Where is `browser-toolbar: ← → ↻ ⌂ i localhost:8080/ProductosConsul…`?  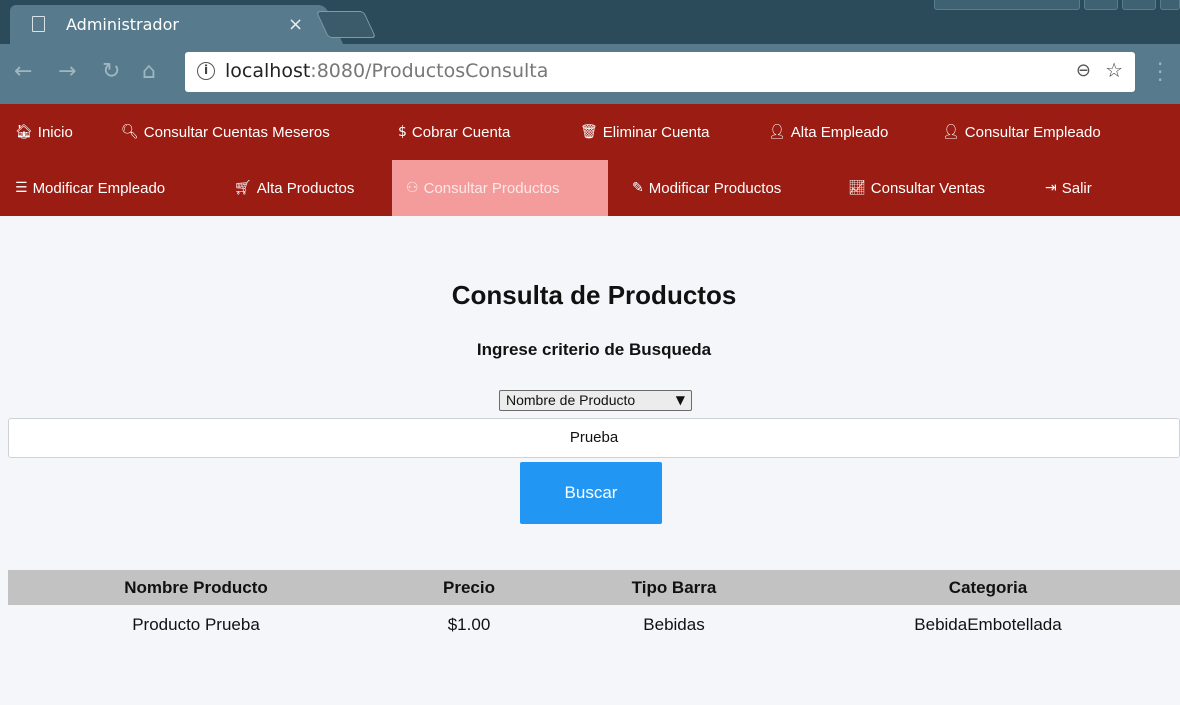 browser-toolbar: ← → ↻ ⌂ i localhost:8080/ProductosConsul… is located at coordinates (590, 74).